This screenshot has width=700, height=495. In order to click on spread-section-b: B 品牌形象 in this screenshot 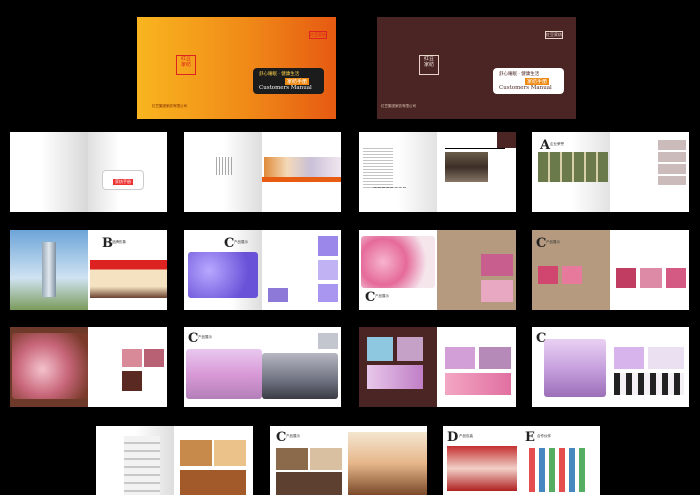, I will do `click(88, 270)`.